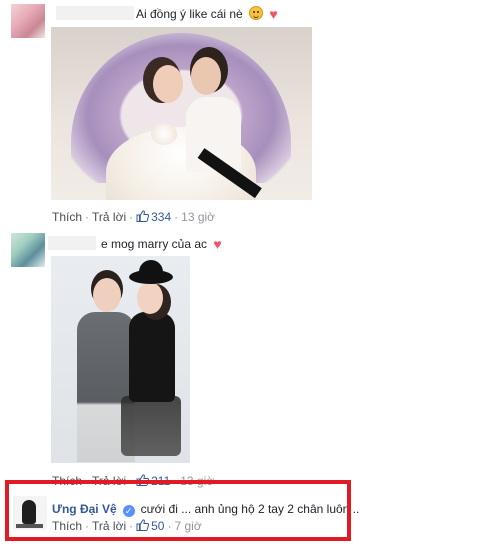 The width and height of the screenshot is (496, 545). What do you see at coordinates (67, 217) in the screenshot?
I see `like-link: Thích` at bounding box center [67, 217].